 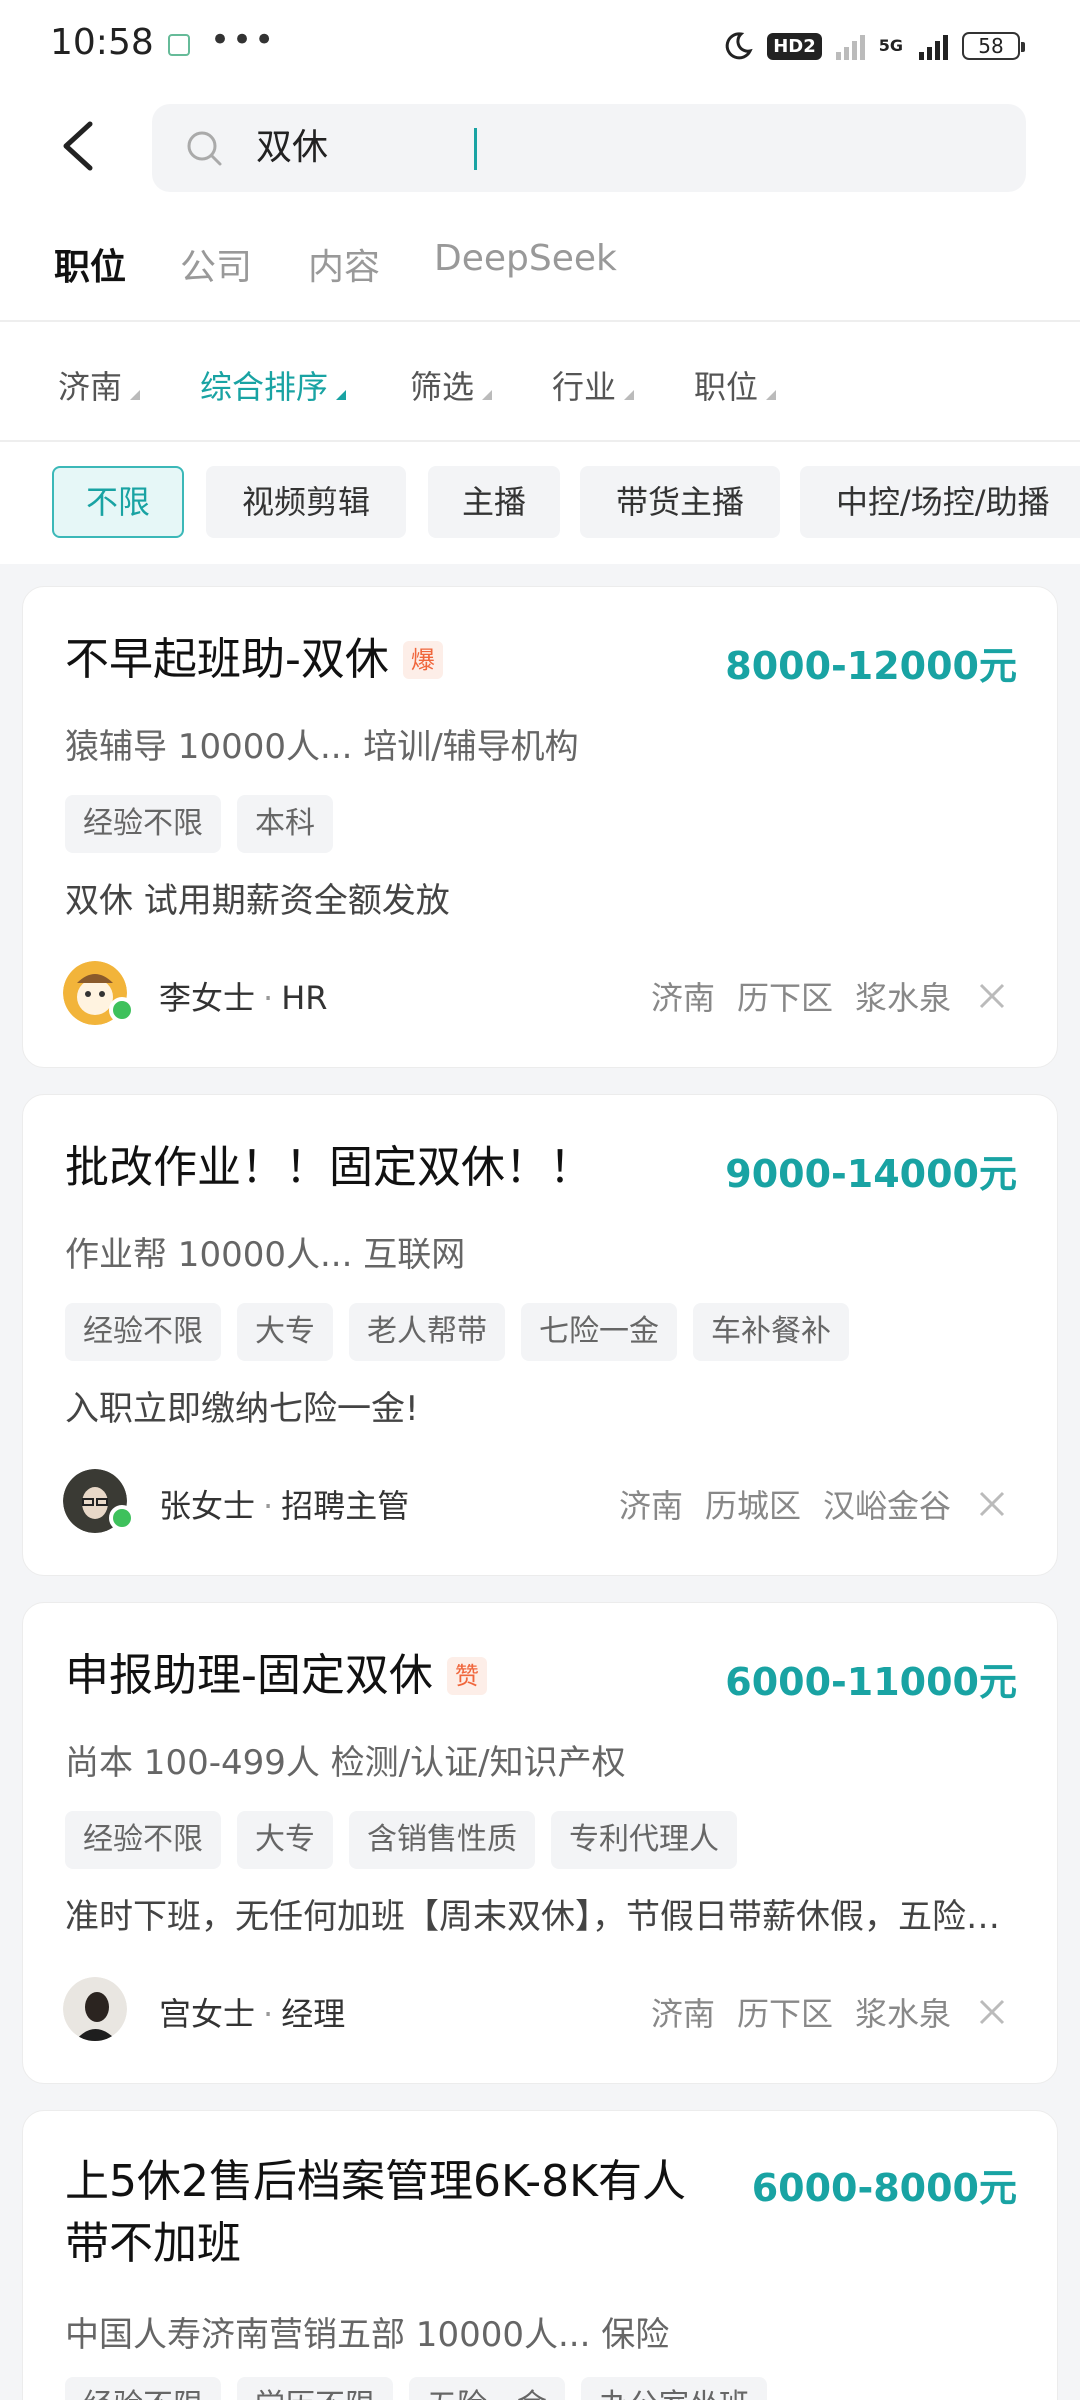 I want to click on job-description: 入职立即缴纳七险一金!, so click(x=242, y=1409).